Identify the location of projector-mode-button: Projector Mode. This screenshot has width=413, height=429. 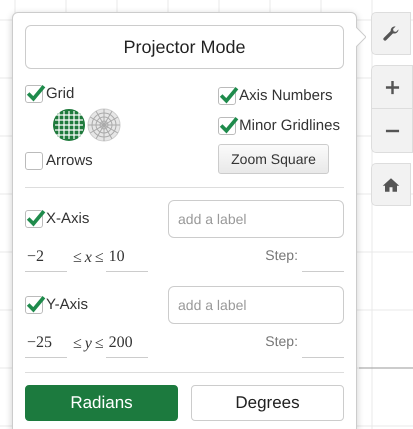
(184, 47).